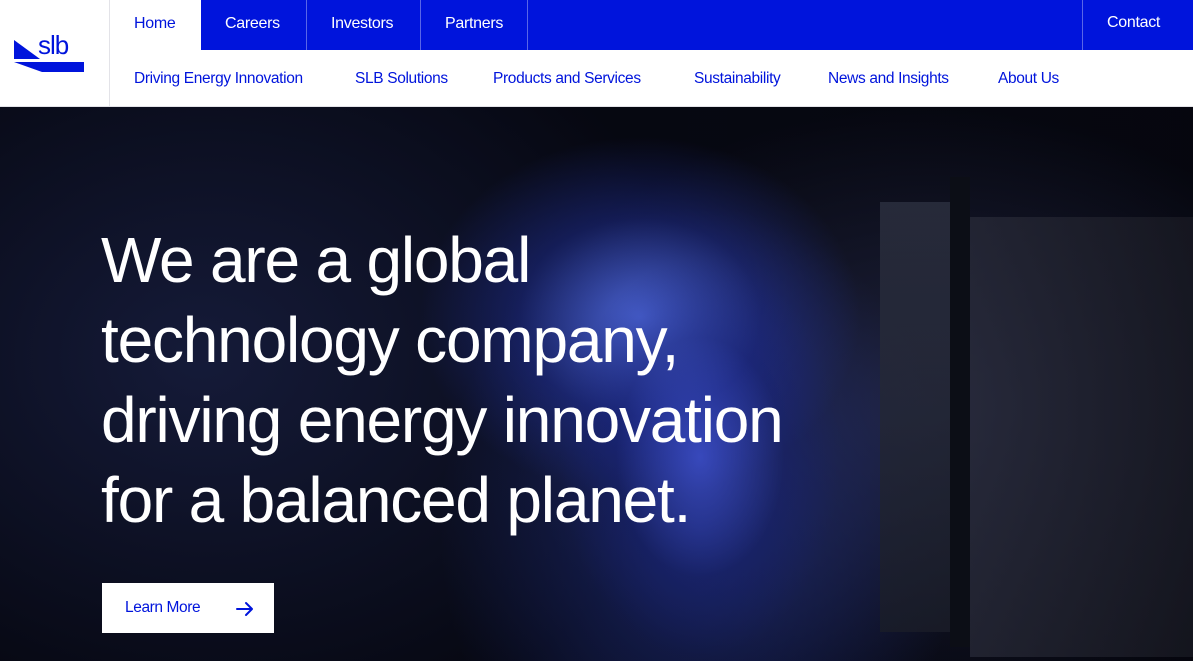 The width and height of the screenshot is (1193, 661). Describe the element at coordinates (1134, 22) in the screenshot. I see `contact-label: Contact` at that location.